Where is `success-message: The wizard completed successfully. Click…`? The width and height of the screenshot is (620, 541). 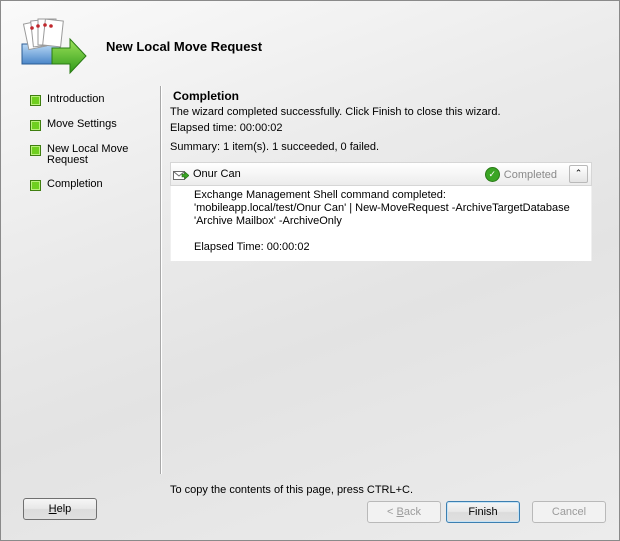 success-message: The wizard completed successfully. Click… is located at coordinates (335, 112).